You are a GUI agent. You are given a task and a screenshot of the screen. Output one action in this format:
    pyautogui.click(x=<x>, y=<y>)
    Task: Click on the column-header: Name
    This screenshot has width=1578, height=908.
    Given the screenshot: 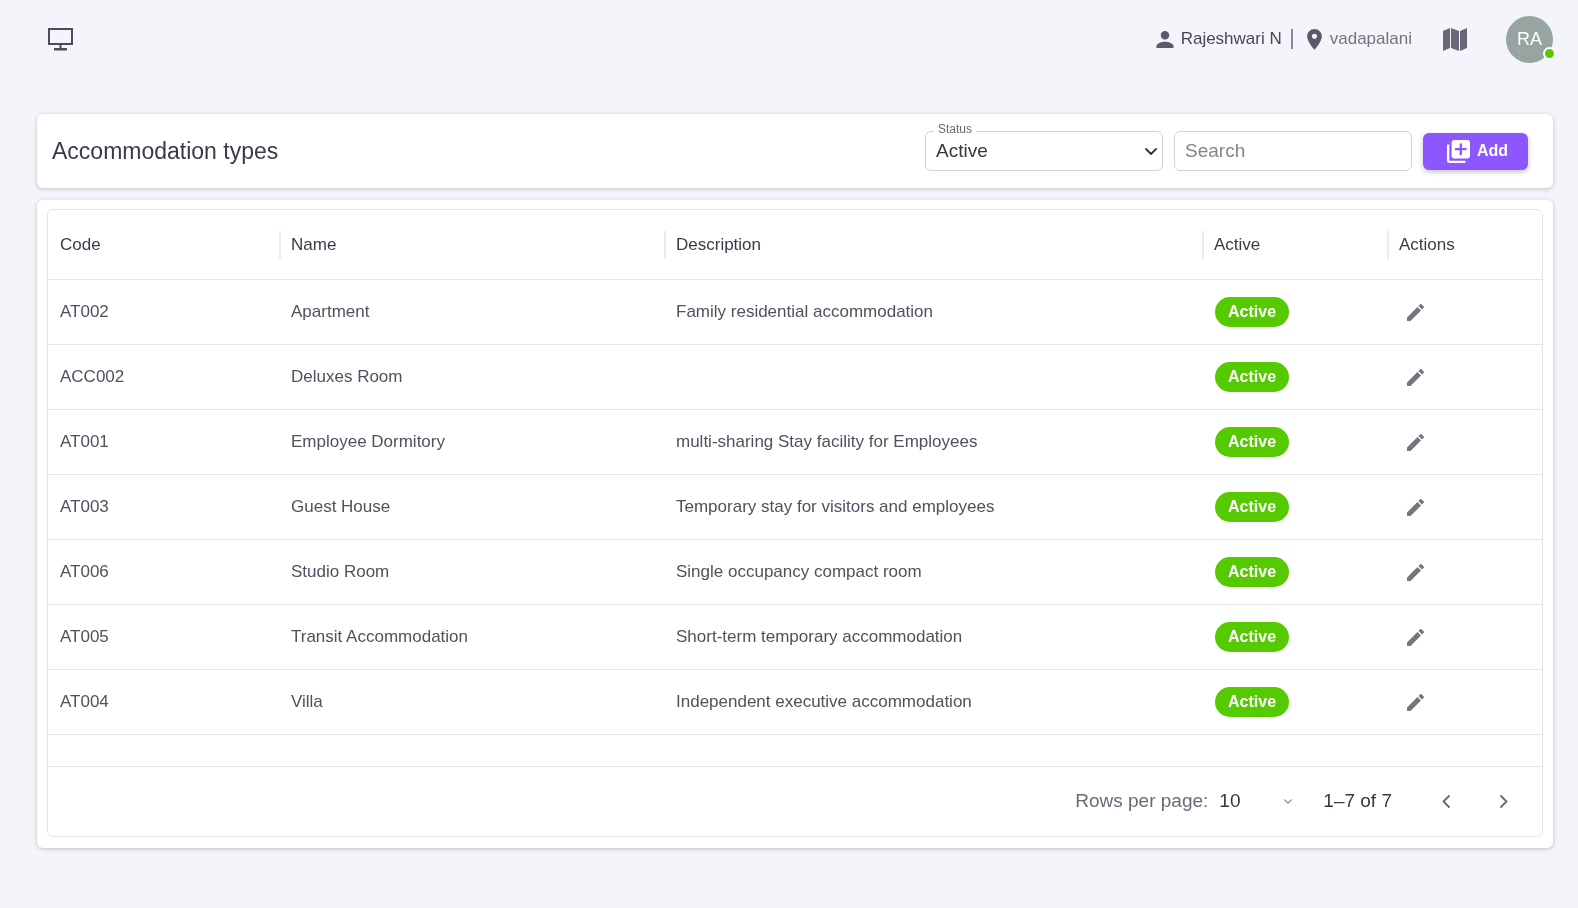 What is the action you would take?
    pyautogui.click(x=314, y=244)
    